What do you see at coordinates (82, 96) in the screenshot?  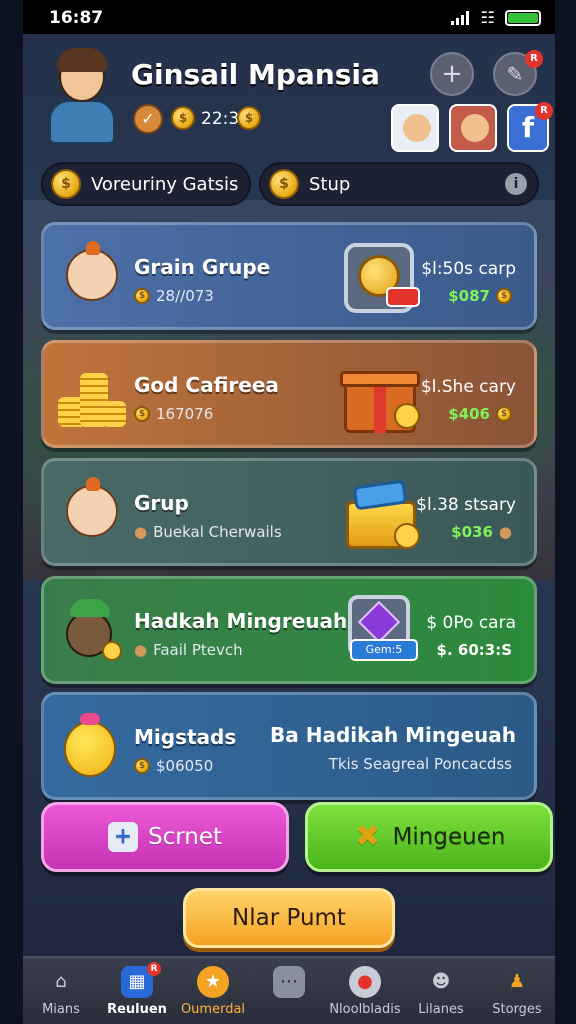 I see `player-avatar` at bounding box center [82, 96].